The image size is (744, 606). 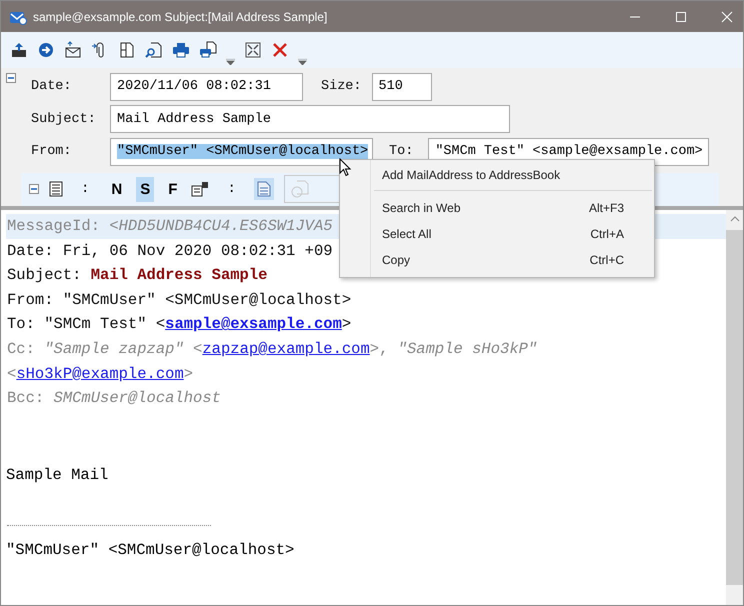 What do you see at coordinates (497, 208) in the screenshot?
I see `menu-item: Search in Web Alt+F3` at bounding box center [497, 208].